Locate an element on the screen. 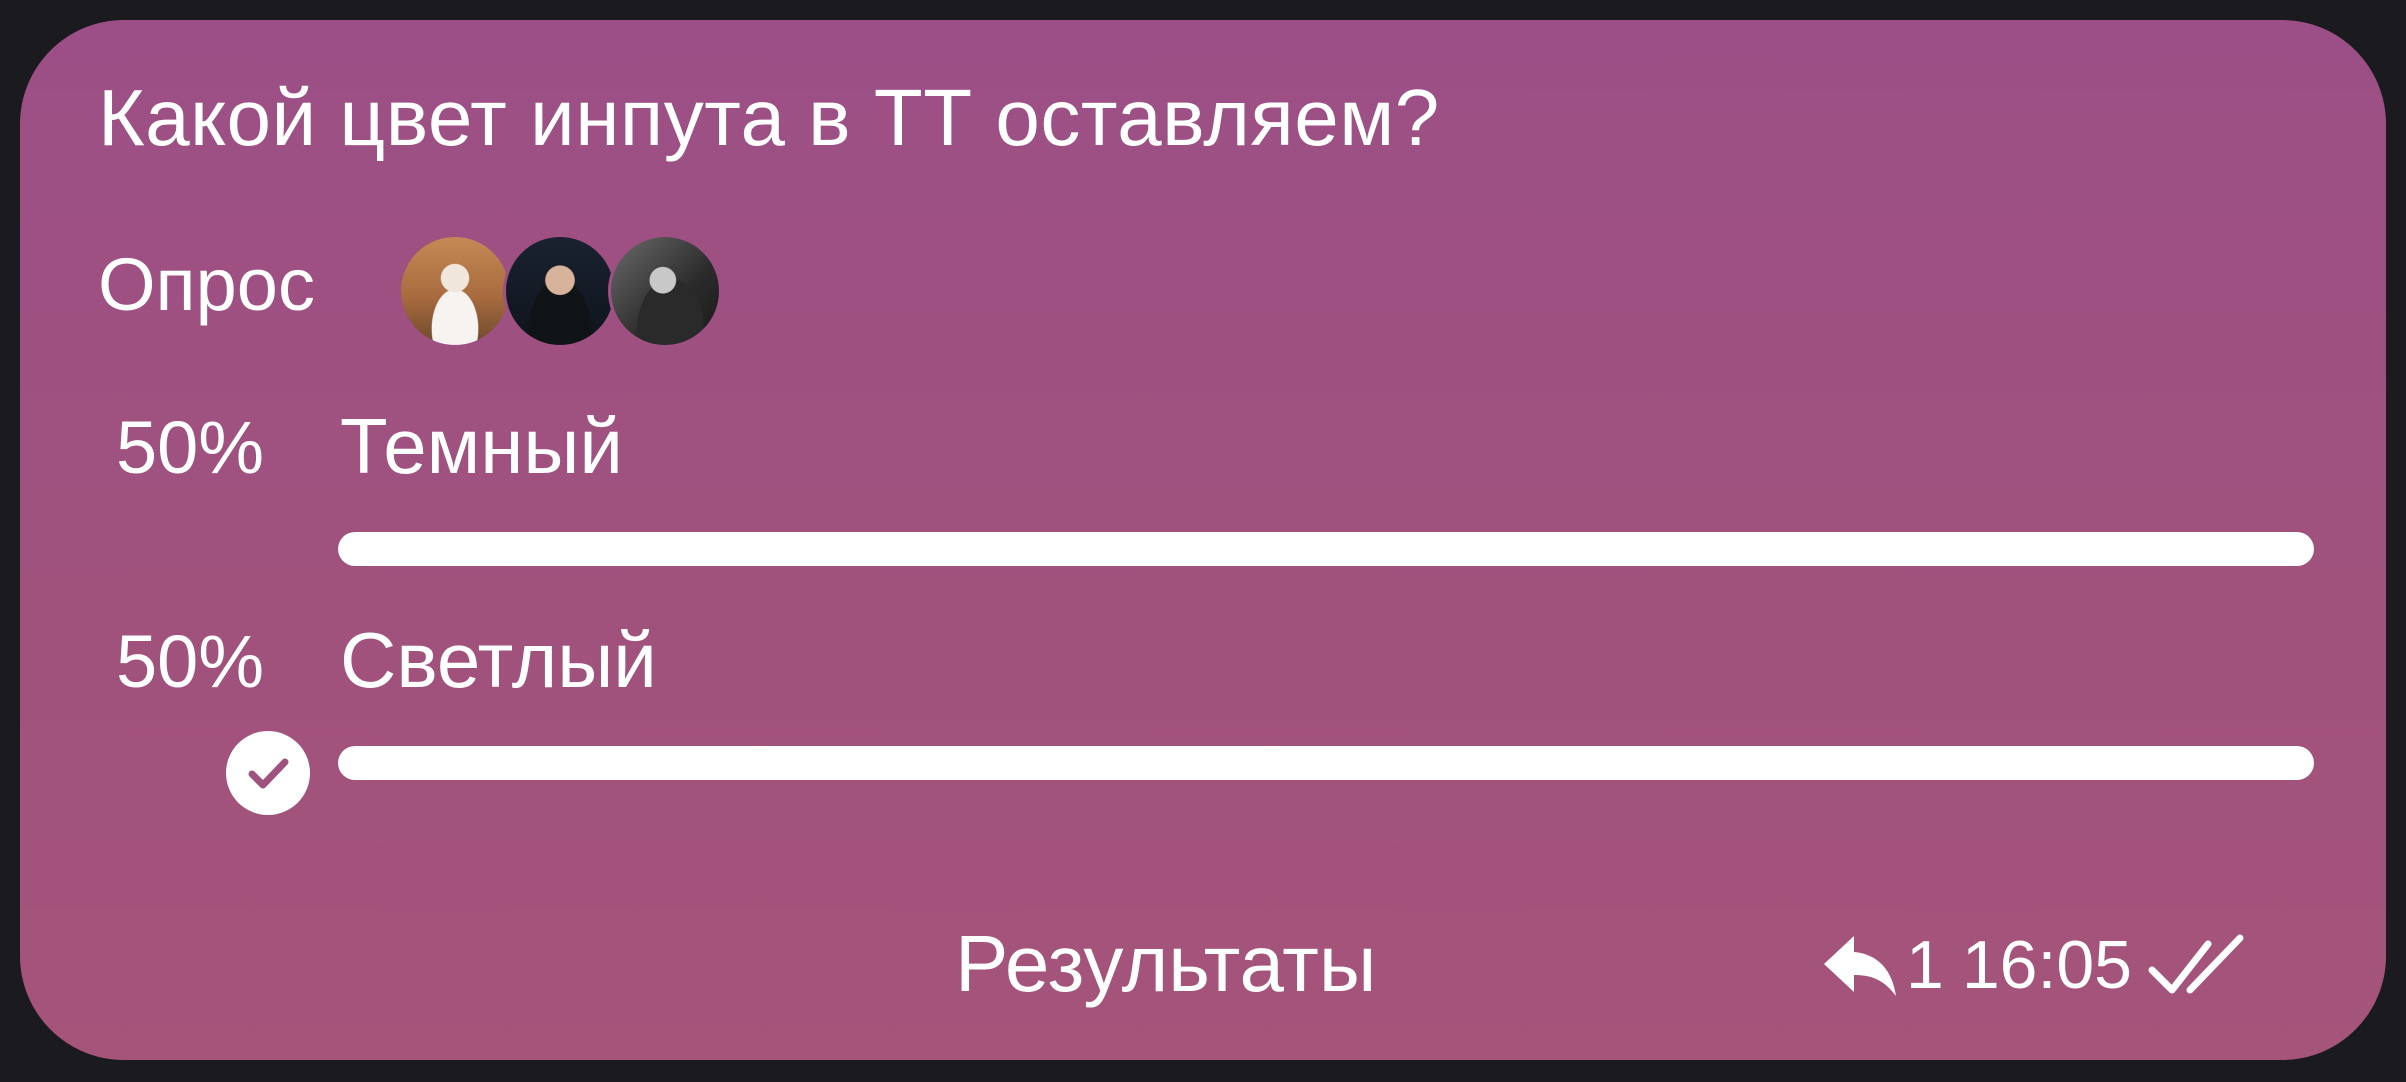 Image resolution: width=2406 pixels, height=1082 pixels. selected-check-icon is located at coordinates (268, 773).